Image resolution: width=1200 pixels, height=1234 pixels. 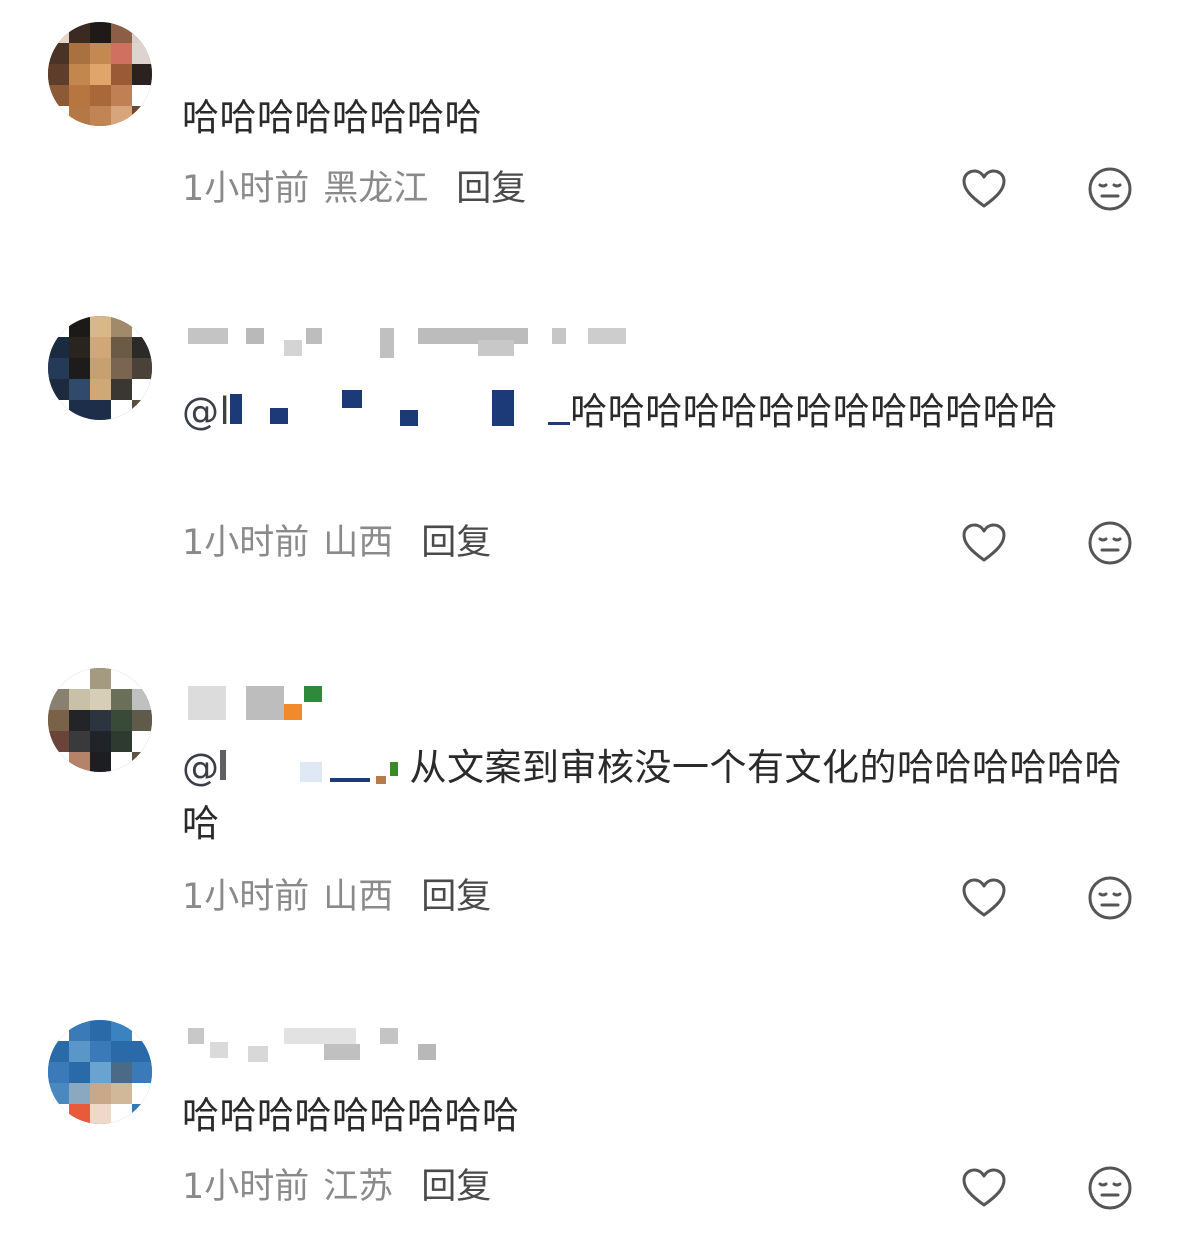 I want to click on comment-text: 哈哈哈哈哈哈哈哈哈, so click(x=351, y=1115).